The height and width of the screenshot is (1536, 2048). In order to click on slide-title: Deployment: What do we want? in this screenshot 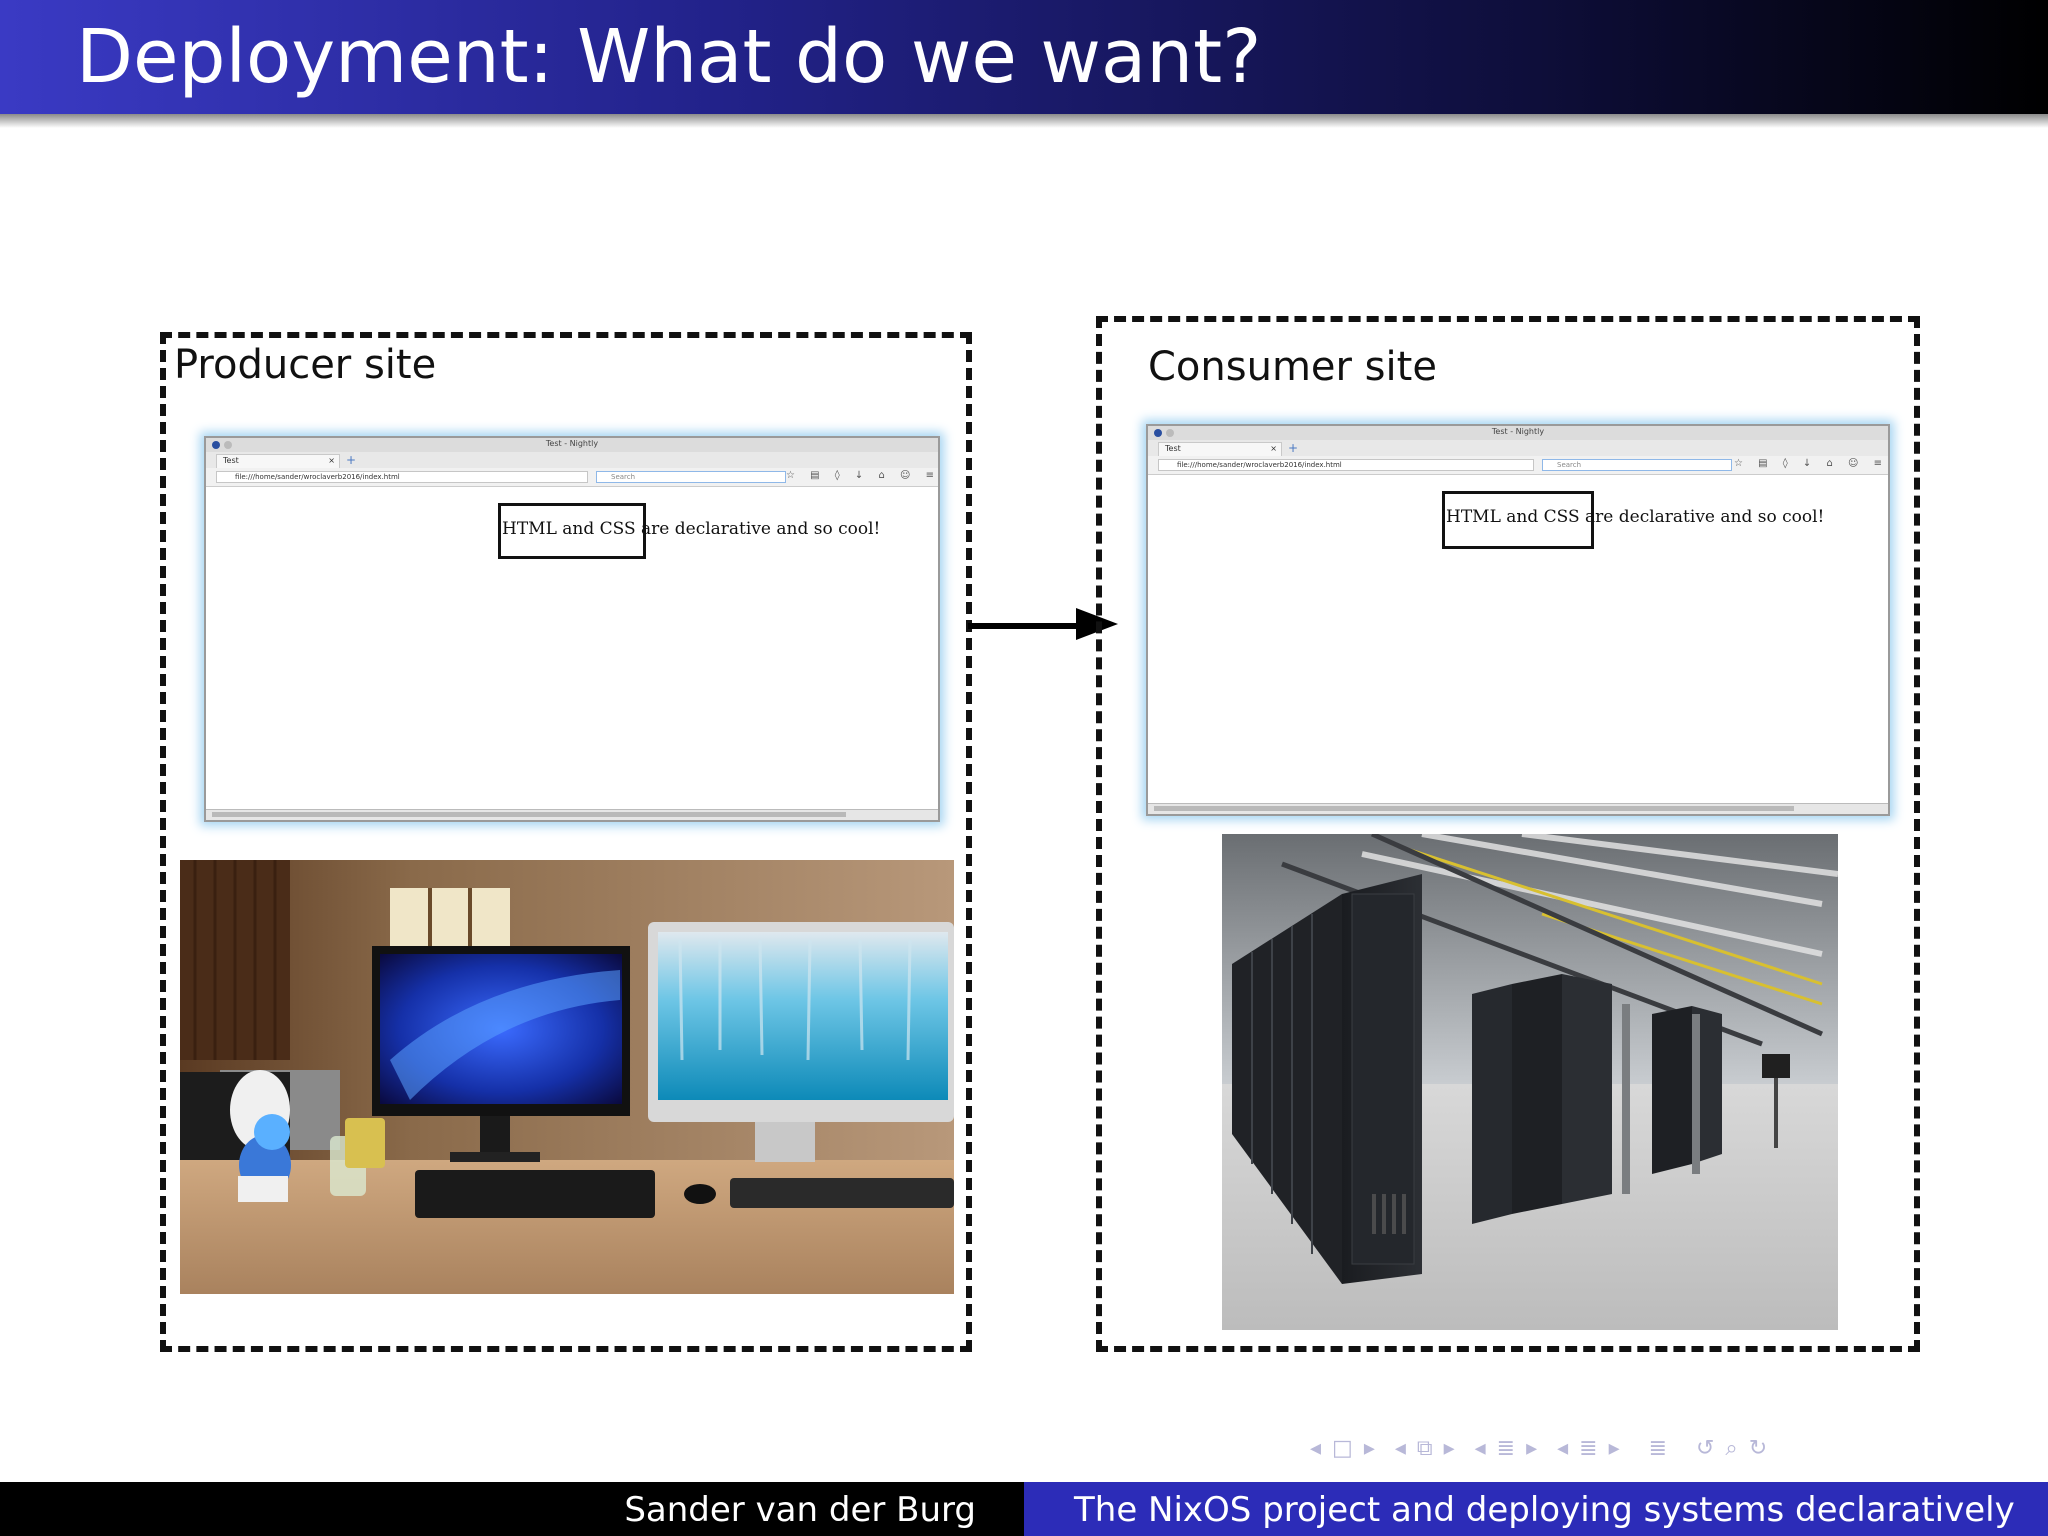, I will do `click(669, 57)`.